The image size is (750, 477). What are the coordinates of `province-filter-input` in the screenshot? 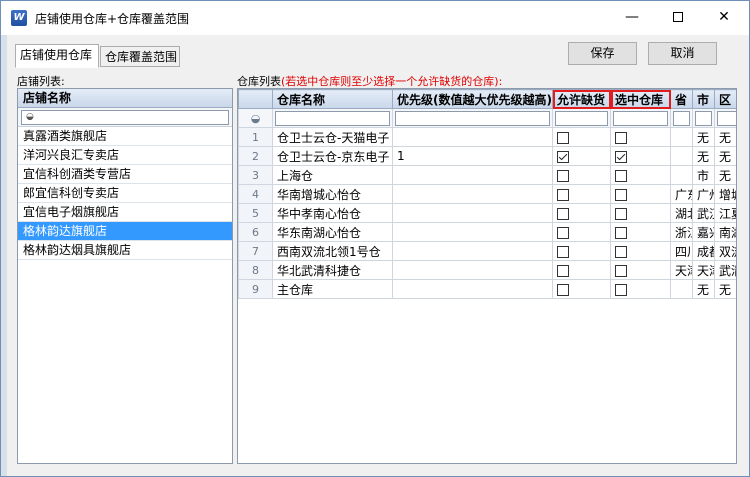 It's located at (681, 118).